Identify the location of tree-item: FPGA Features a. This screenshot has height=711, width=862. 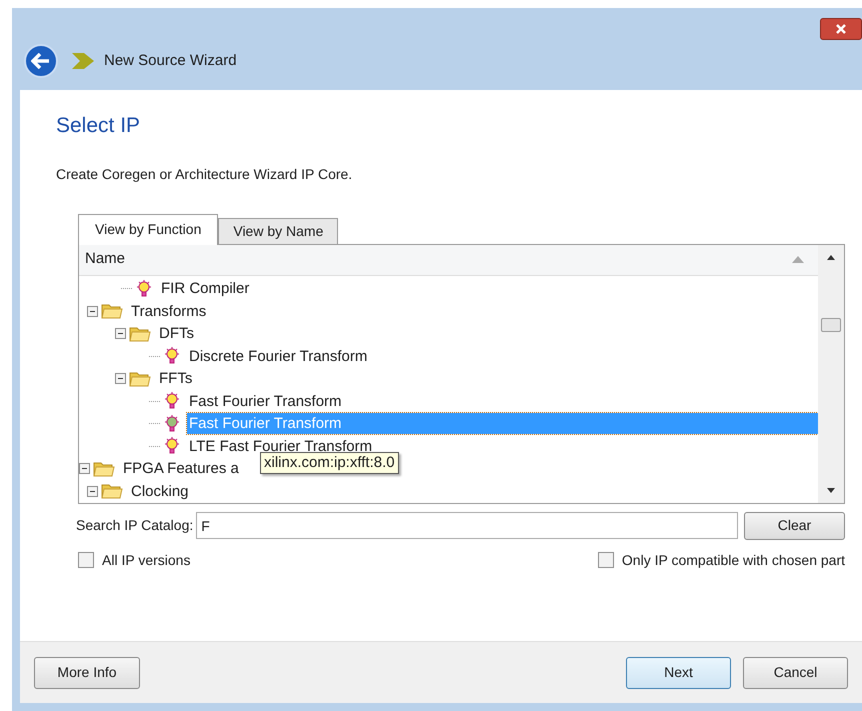
(181, 469).